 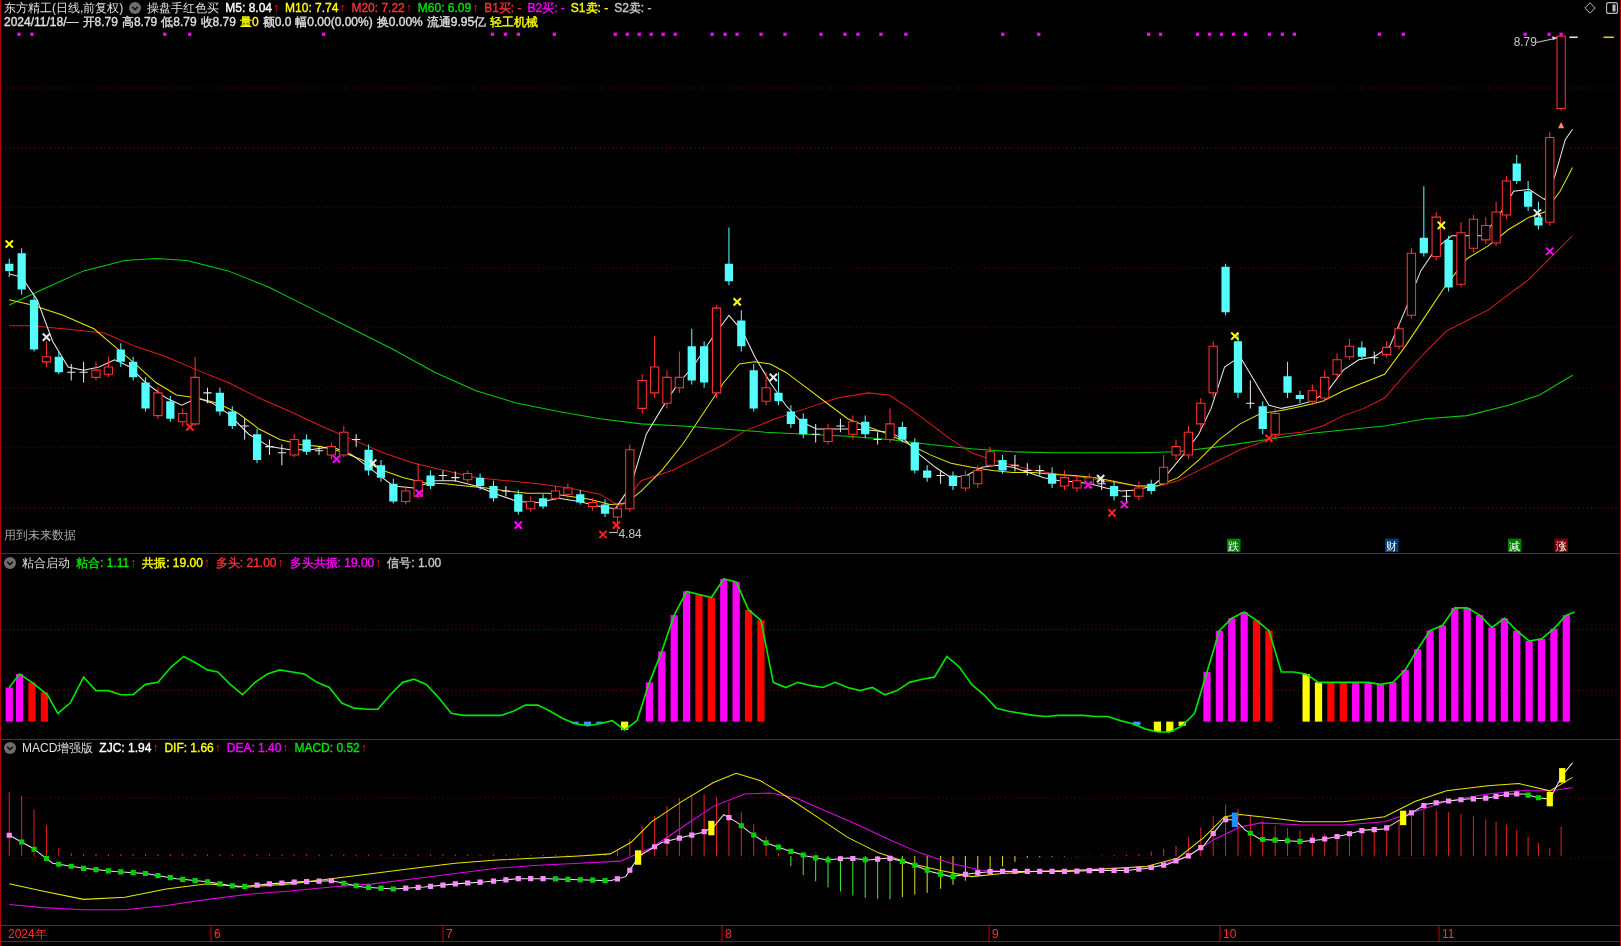 What do you see at coordinates (277, 22) in the screenshot?
I see `quote-field: 额0.0` at bounding box center [277, 22].